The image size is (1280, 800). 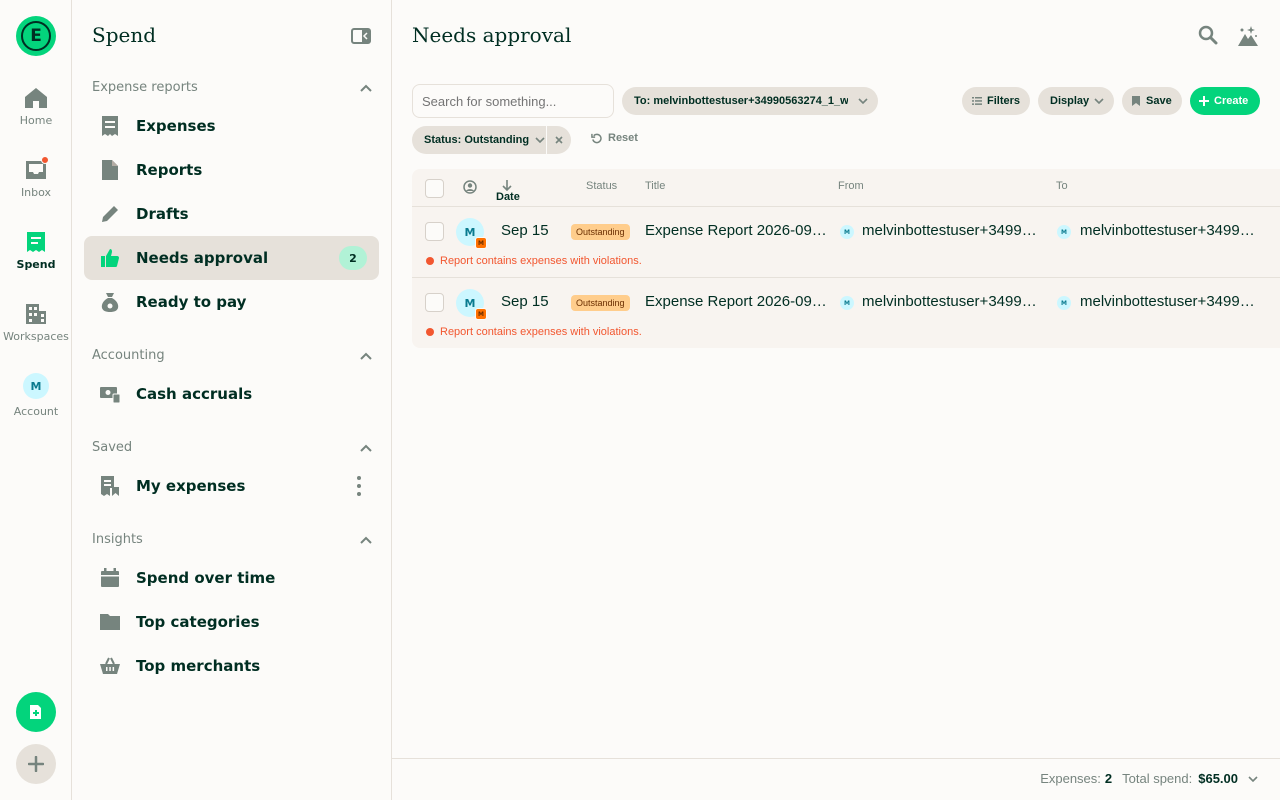 What do you see at coordinates (601, 186) in the screenshot?
I see `column-status: Status` at bounding box center [601, 186].